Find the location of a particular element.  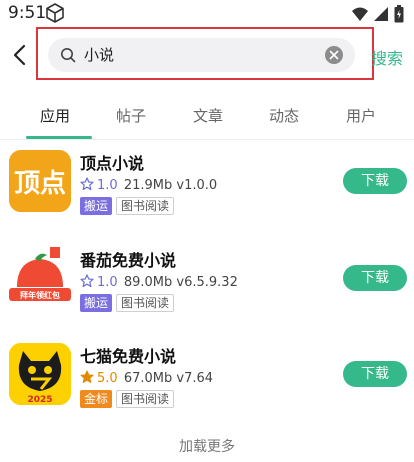

app-rating: 5.0 is located at coordinates (107, 378).